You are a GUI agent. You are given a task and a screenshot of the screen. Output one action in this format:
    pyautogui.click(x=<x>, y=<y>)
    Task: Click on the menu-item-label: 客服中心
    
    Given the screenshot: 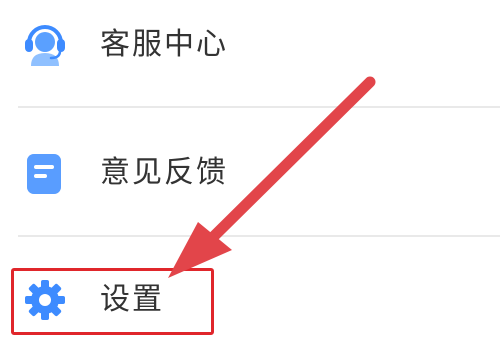 What is the action you would take?
    pyautogui.click(x=164, y=44)
    